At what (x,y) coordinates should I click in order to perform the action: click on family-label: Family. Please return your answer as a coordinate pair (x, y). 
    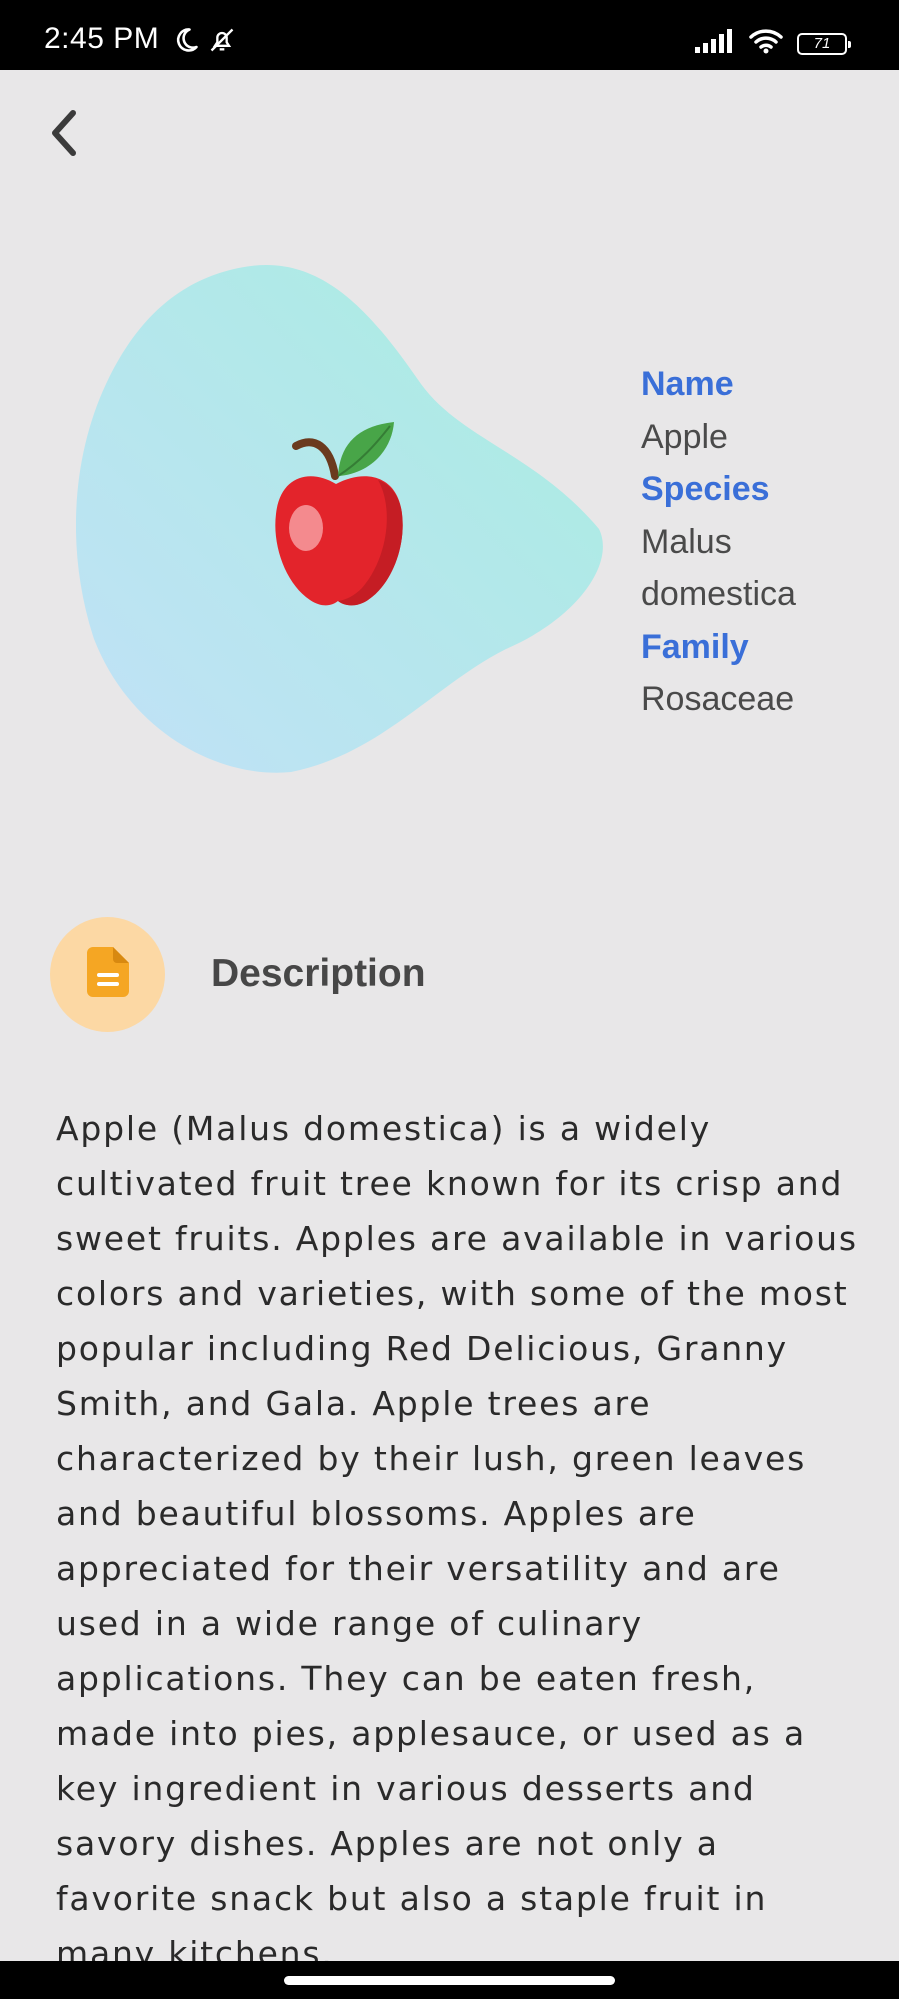
    Looking at the image, I should click on (695, 646).